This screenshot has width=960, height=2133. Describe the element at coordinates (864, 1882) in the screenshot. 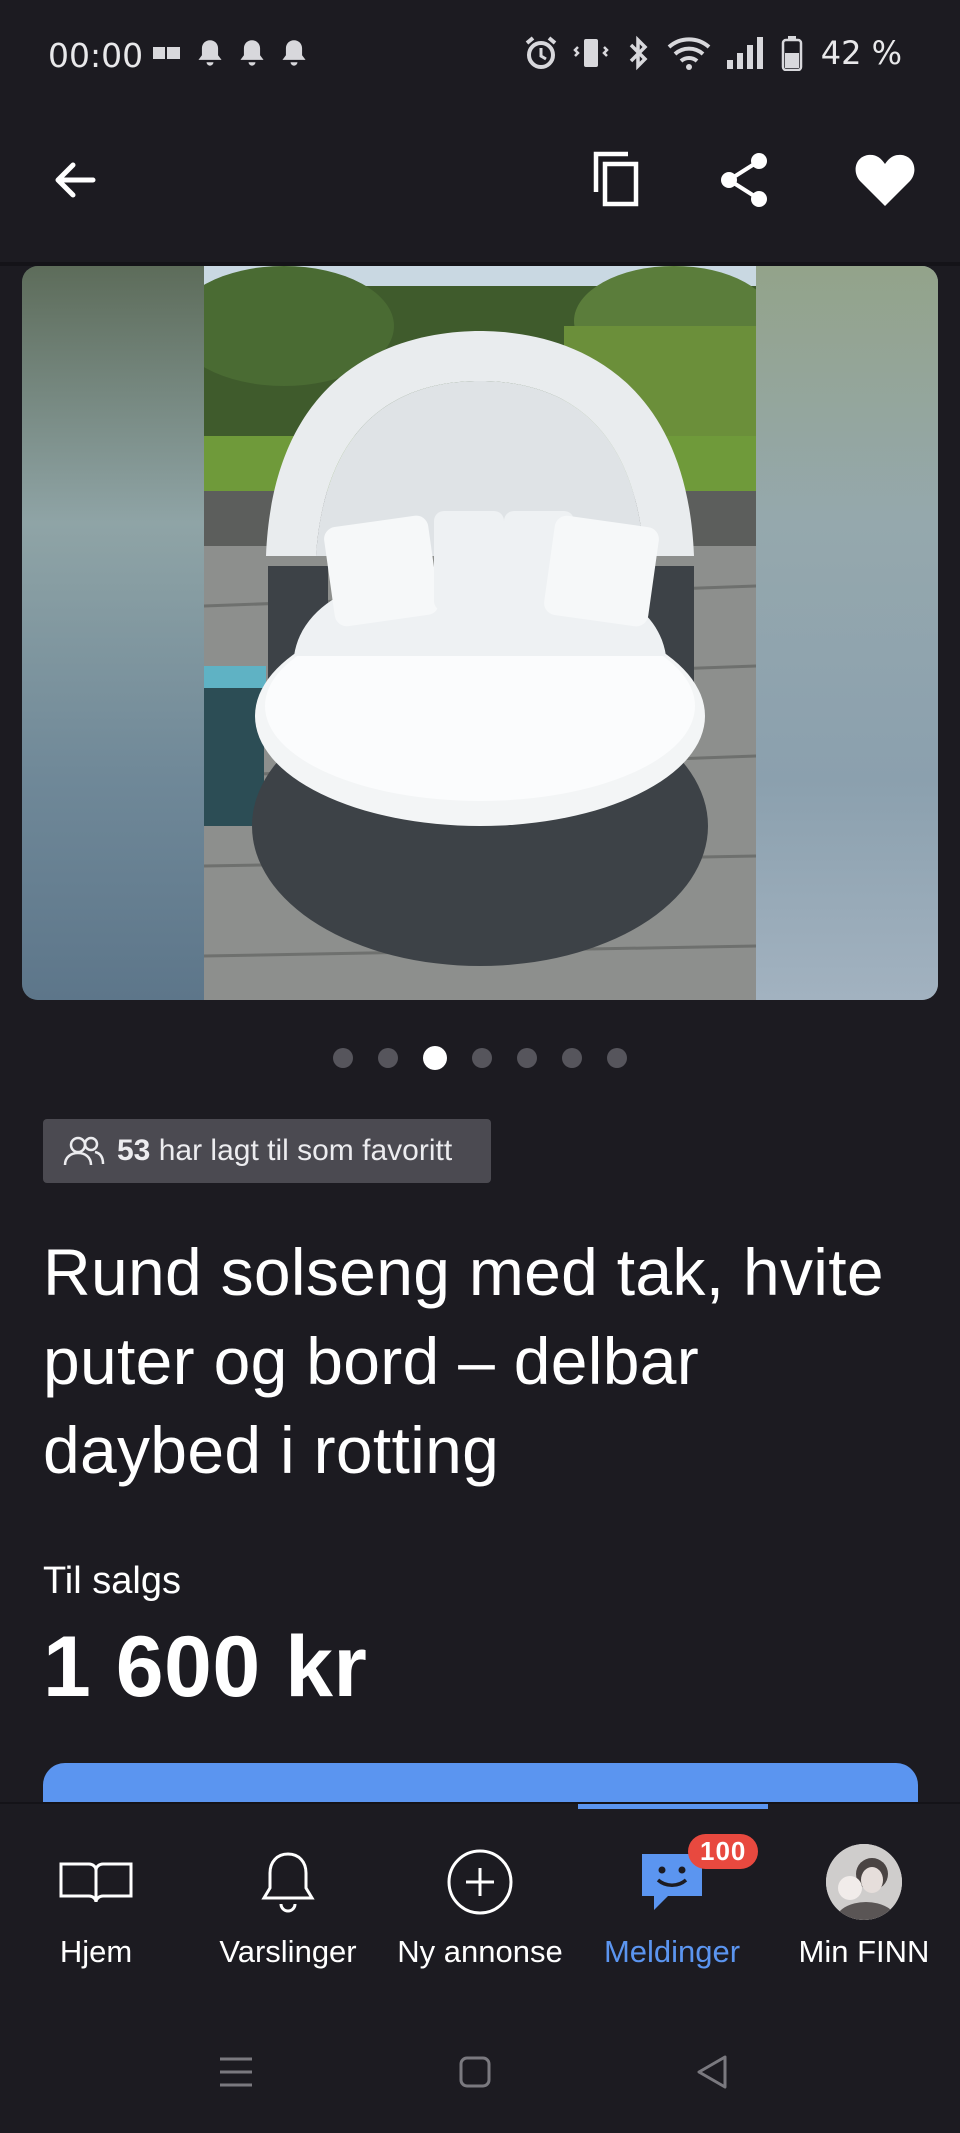

I see `avatar` at that location.